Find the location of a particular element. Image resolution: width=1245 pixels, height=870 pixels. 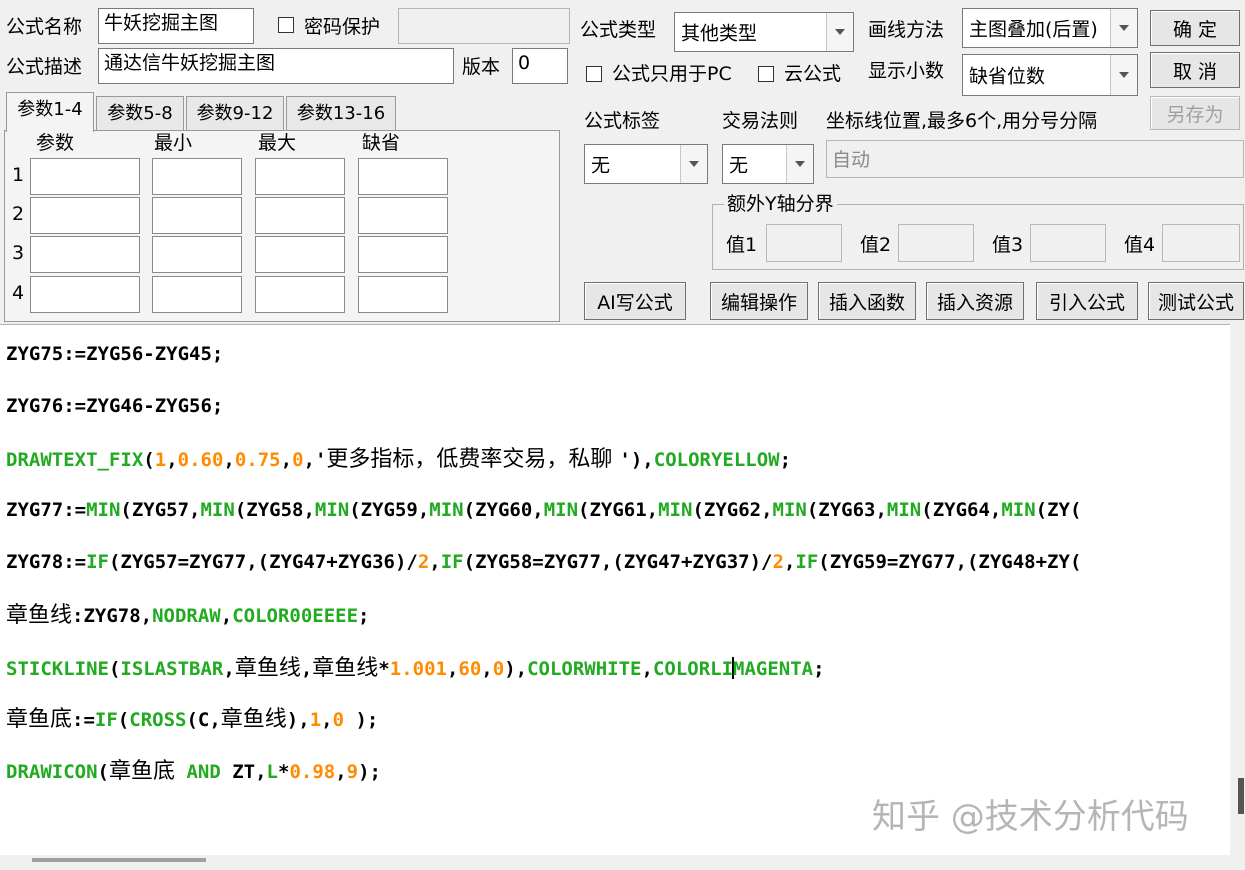

code-text: ZYG76:=ZYG46-ZYG56; is located at coordinates (115, 406).